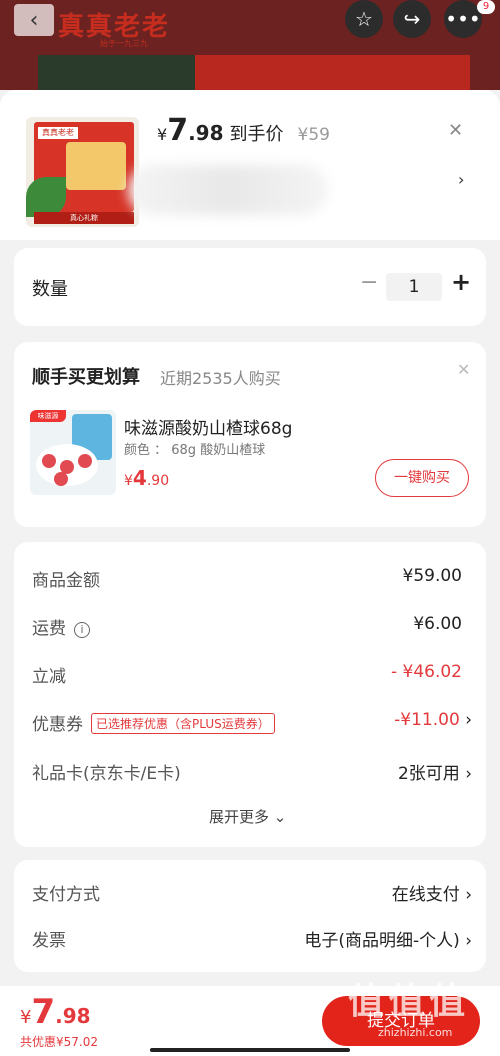 This screenshot has width=500, height=1056. What do you see at coordinates (82, 630) in the screenshot?
I see `info-icon: i` at bounding box center [82, 630].